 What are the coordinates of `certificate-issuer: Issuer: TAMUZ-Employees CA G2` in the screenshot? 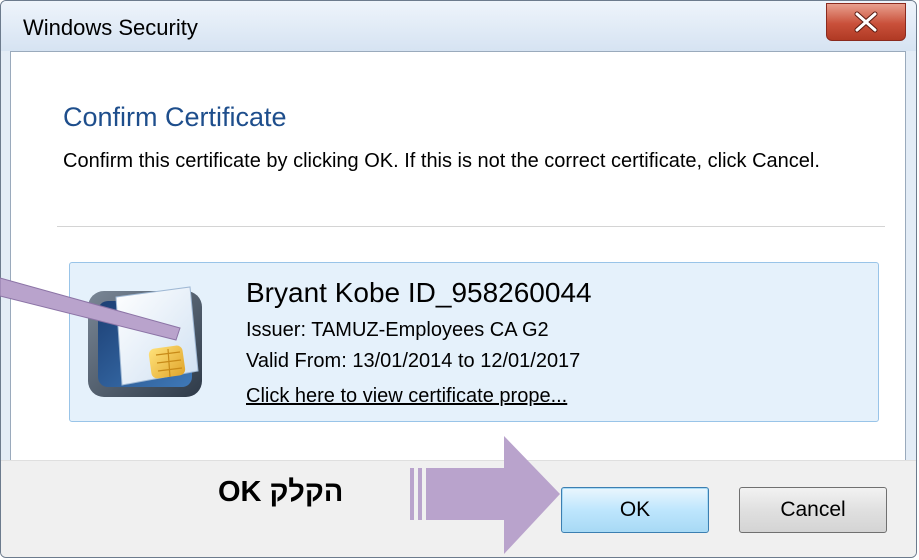 It's located at (397, 330).